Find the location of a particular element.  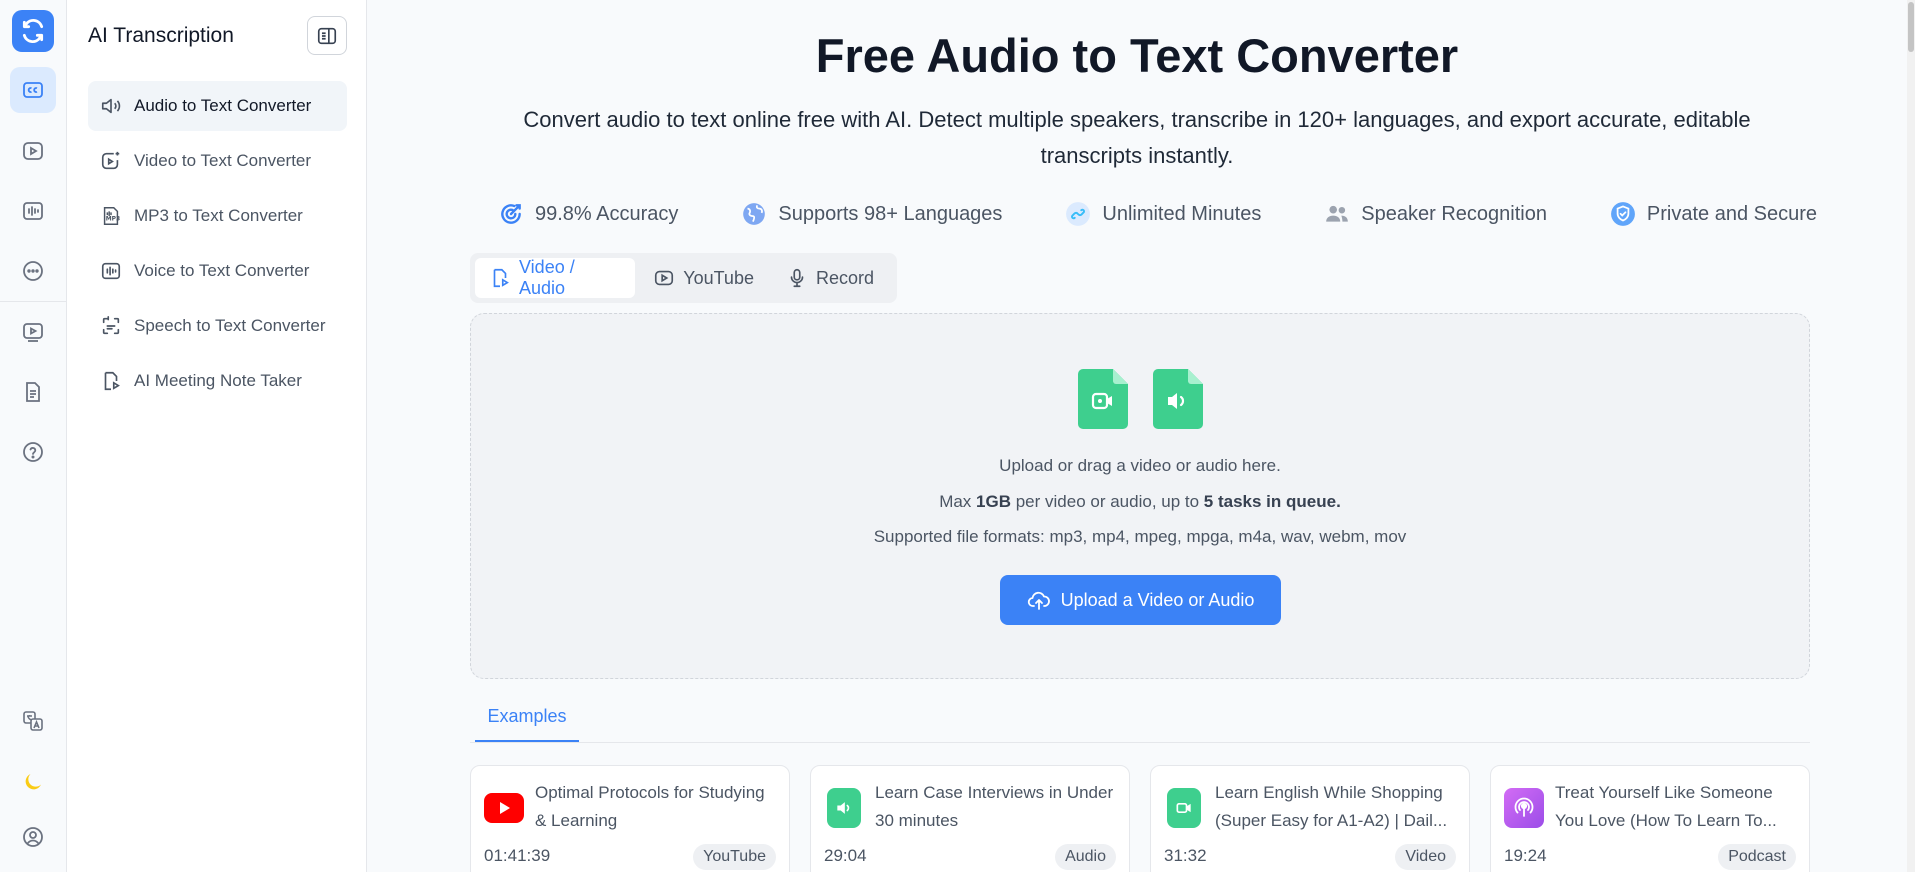

rail-transcription-icon is located at coordinates (33, 90).